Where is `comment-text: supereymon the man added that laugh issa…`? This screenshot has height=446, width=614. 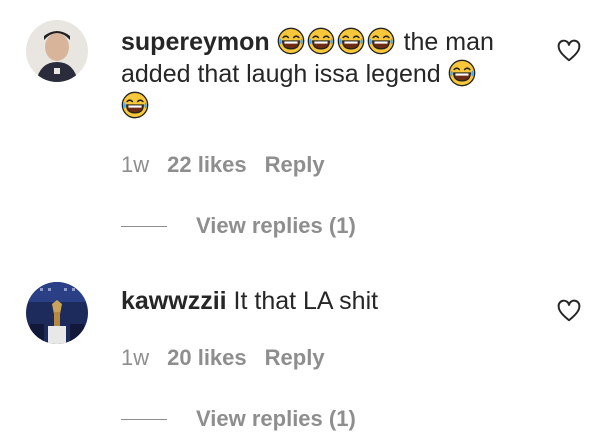 comment-text: supereymon the man added that laugh issa… is located at coordinates (307, 74).